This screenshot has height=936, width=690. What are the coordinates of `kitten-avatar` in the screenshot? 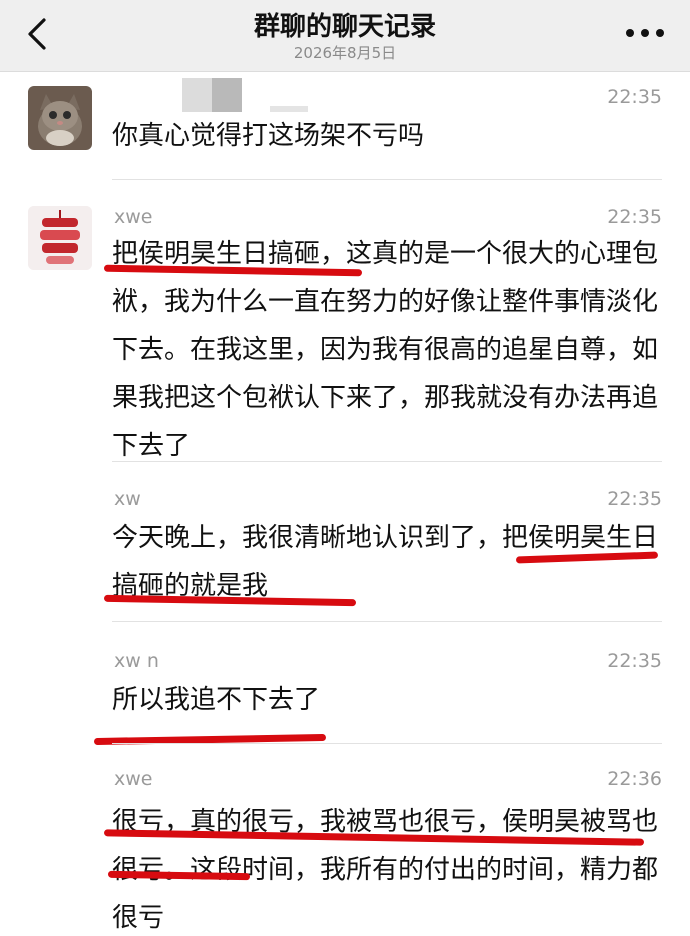 It's located at (60, 118).